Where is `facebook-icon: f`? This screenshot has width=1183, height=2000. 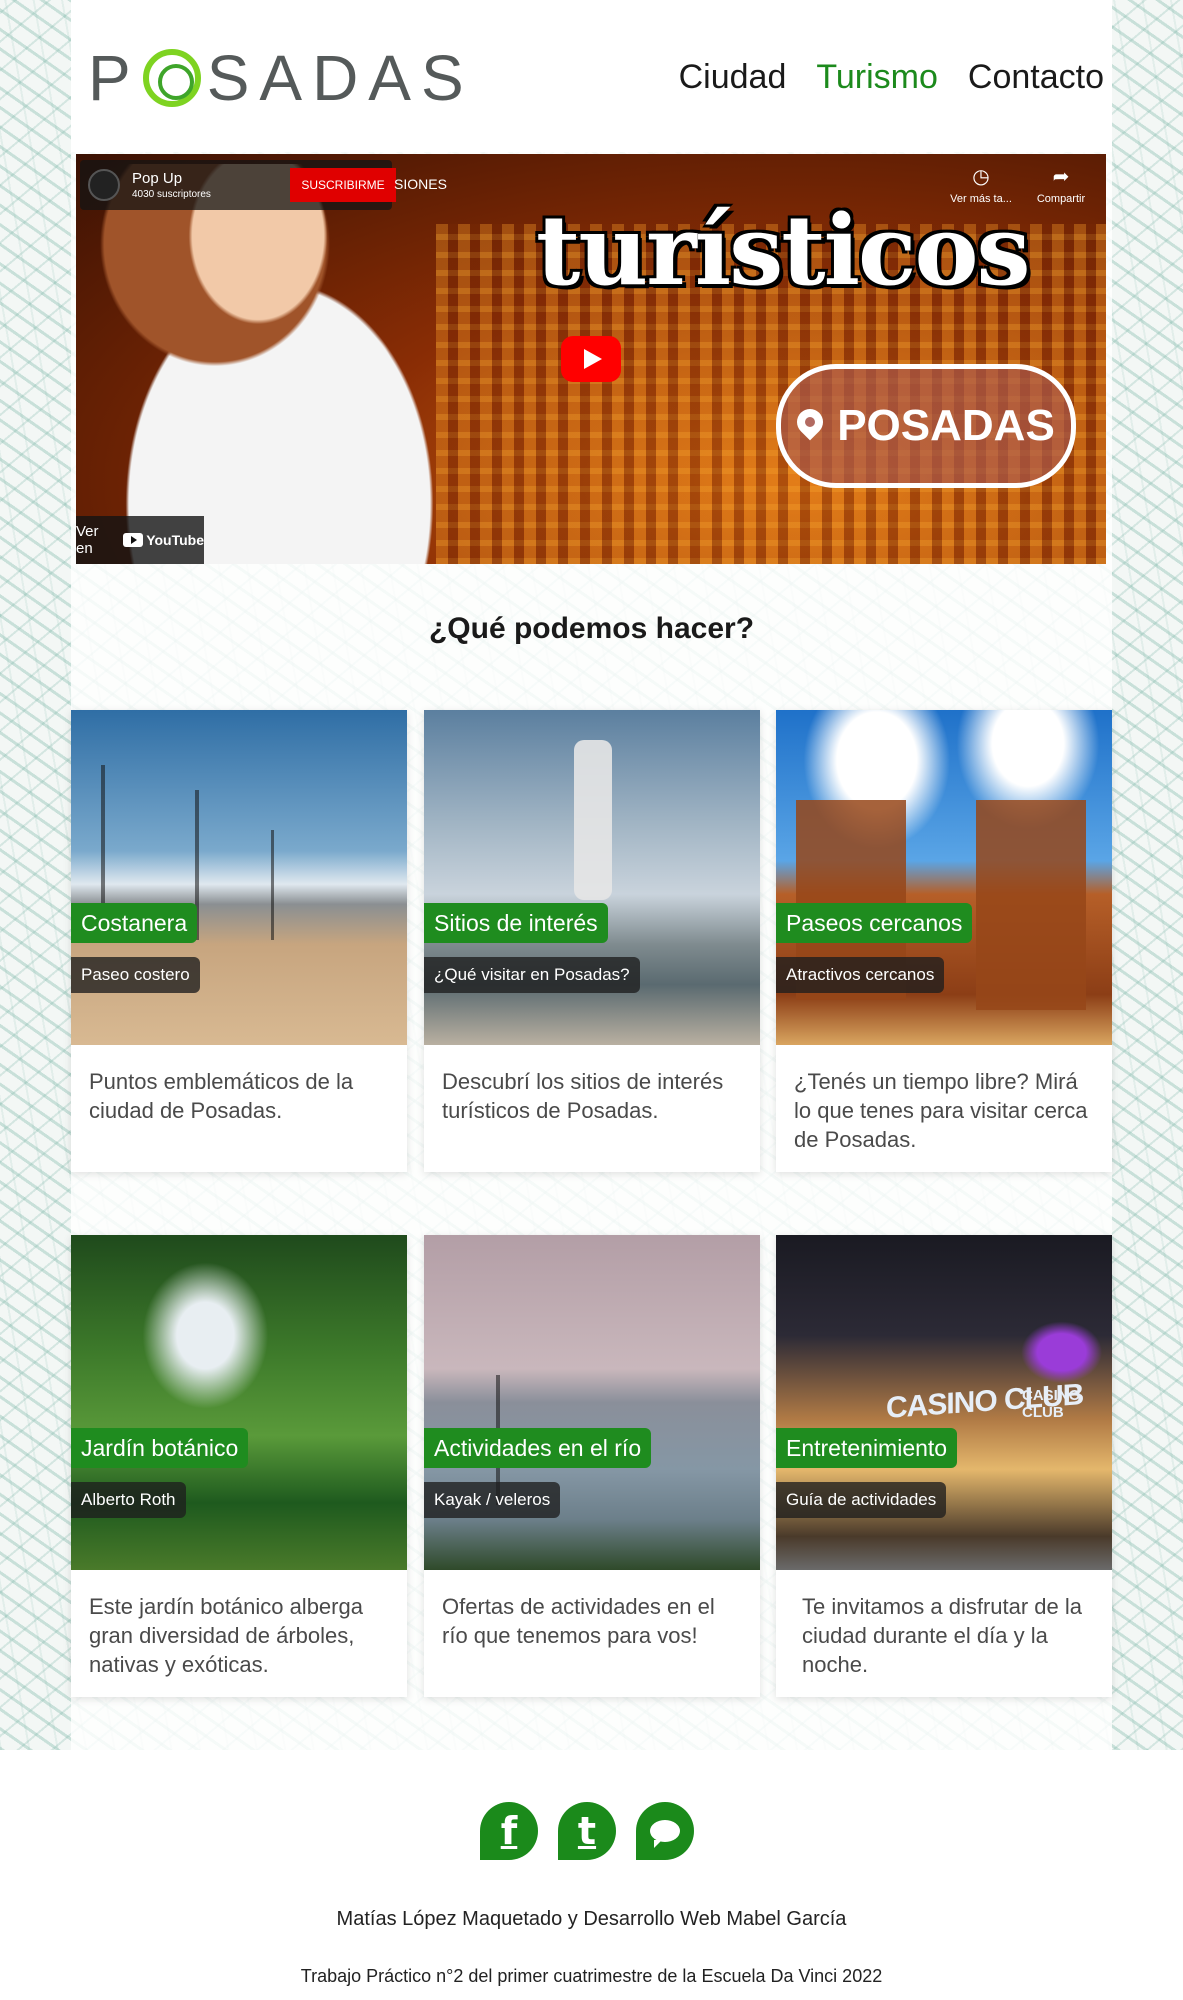
facebook-icon: f is located at coordinates (509, 1831).